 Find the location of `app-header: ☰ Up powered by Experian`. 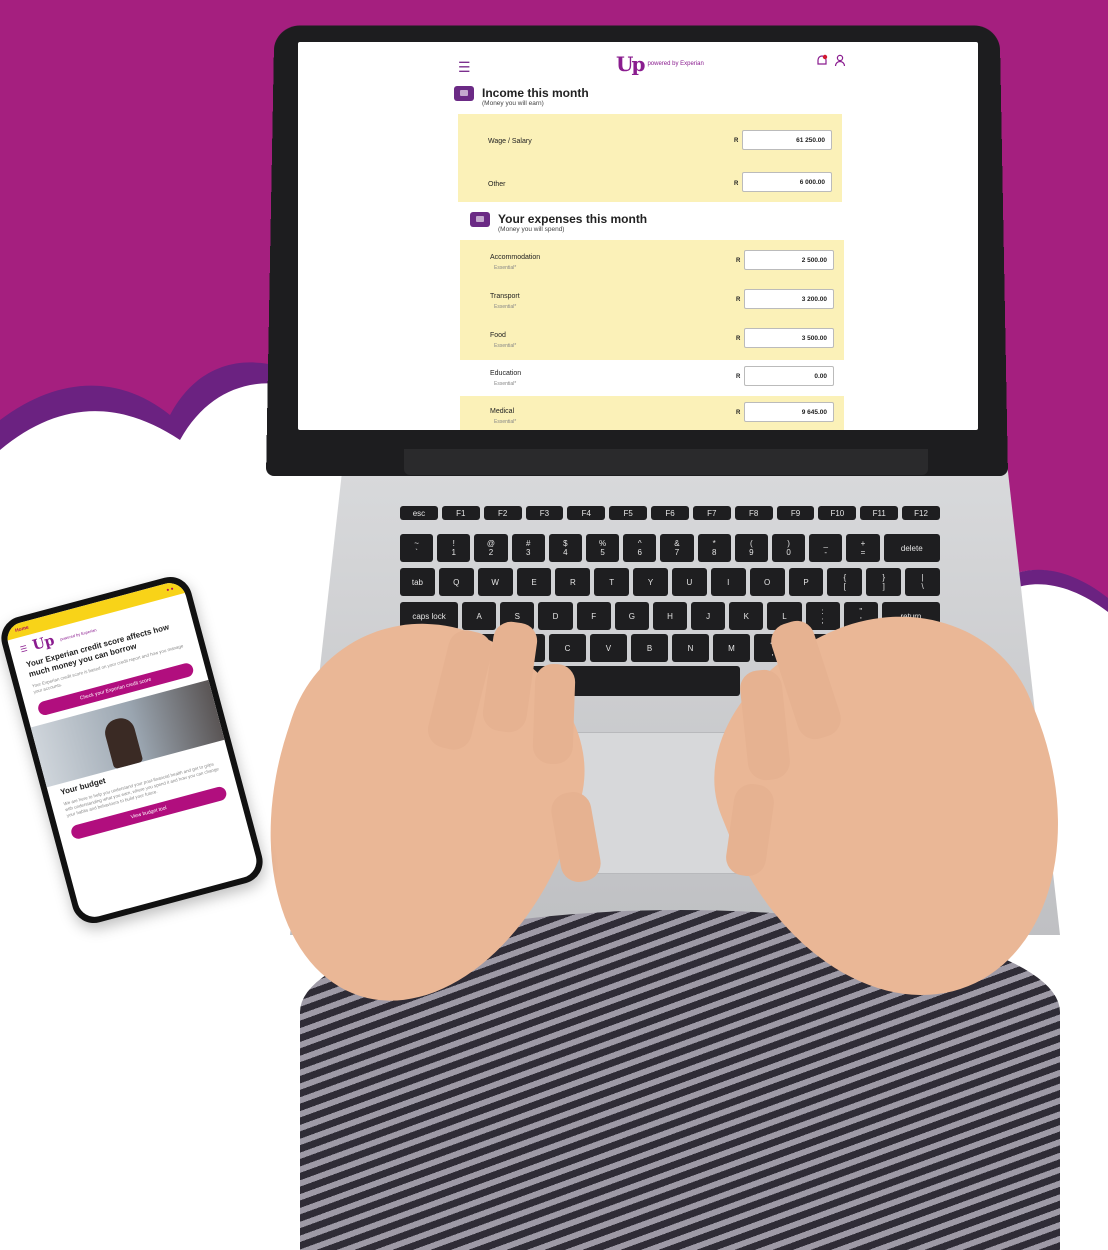

app-header: ☰ Up powered by Experian is located at coordinates (638, 65).